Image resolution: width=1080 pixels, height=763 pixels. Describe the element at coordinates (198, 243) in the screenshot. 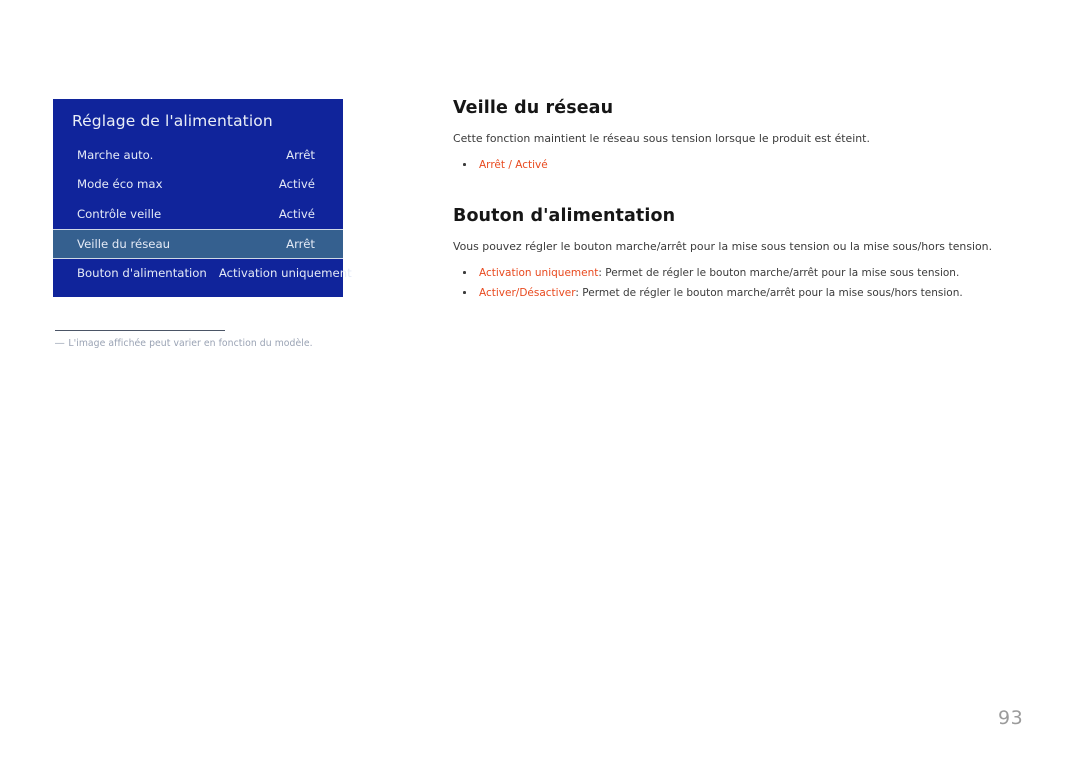

I see `osd-menu-row: Veille du réseau Arrêt` at that location.